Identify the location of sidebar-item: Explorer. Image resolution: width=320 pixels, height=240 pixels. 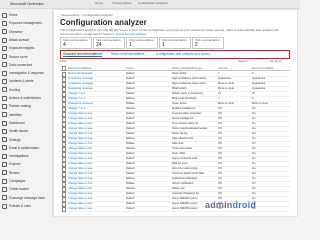
(26, 164).